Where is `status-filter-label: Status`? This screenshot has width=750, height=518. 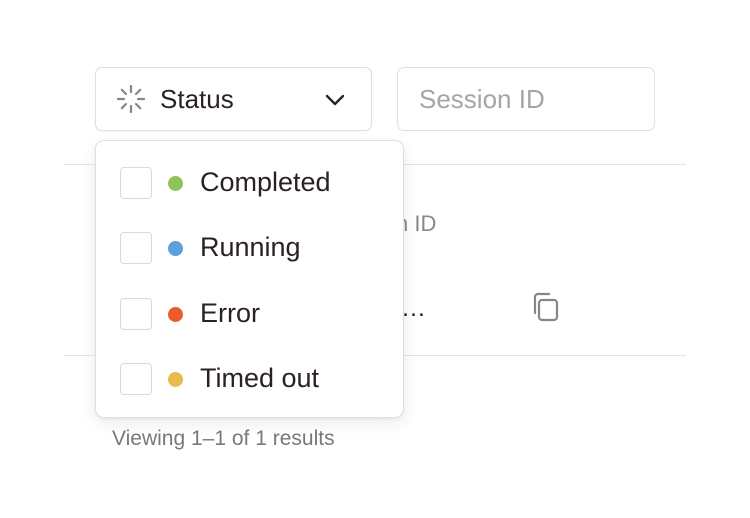
status-filter-label: Status is located at coordinates (197, 98).